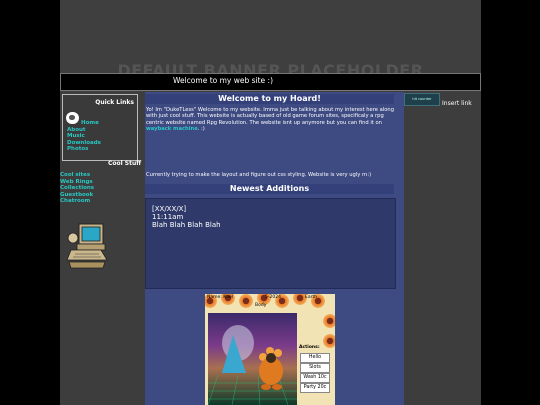 This screenshot has width=540, height=405. Describe the element at coordinates (87, 246) in the screenshot. I see `computer-mascot-image` at that location.